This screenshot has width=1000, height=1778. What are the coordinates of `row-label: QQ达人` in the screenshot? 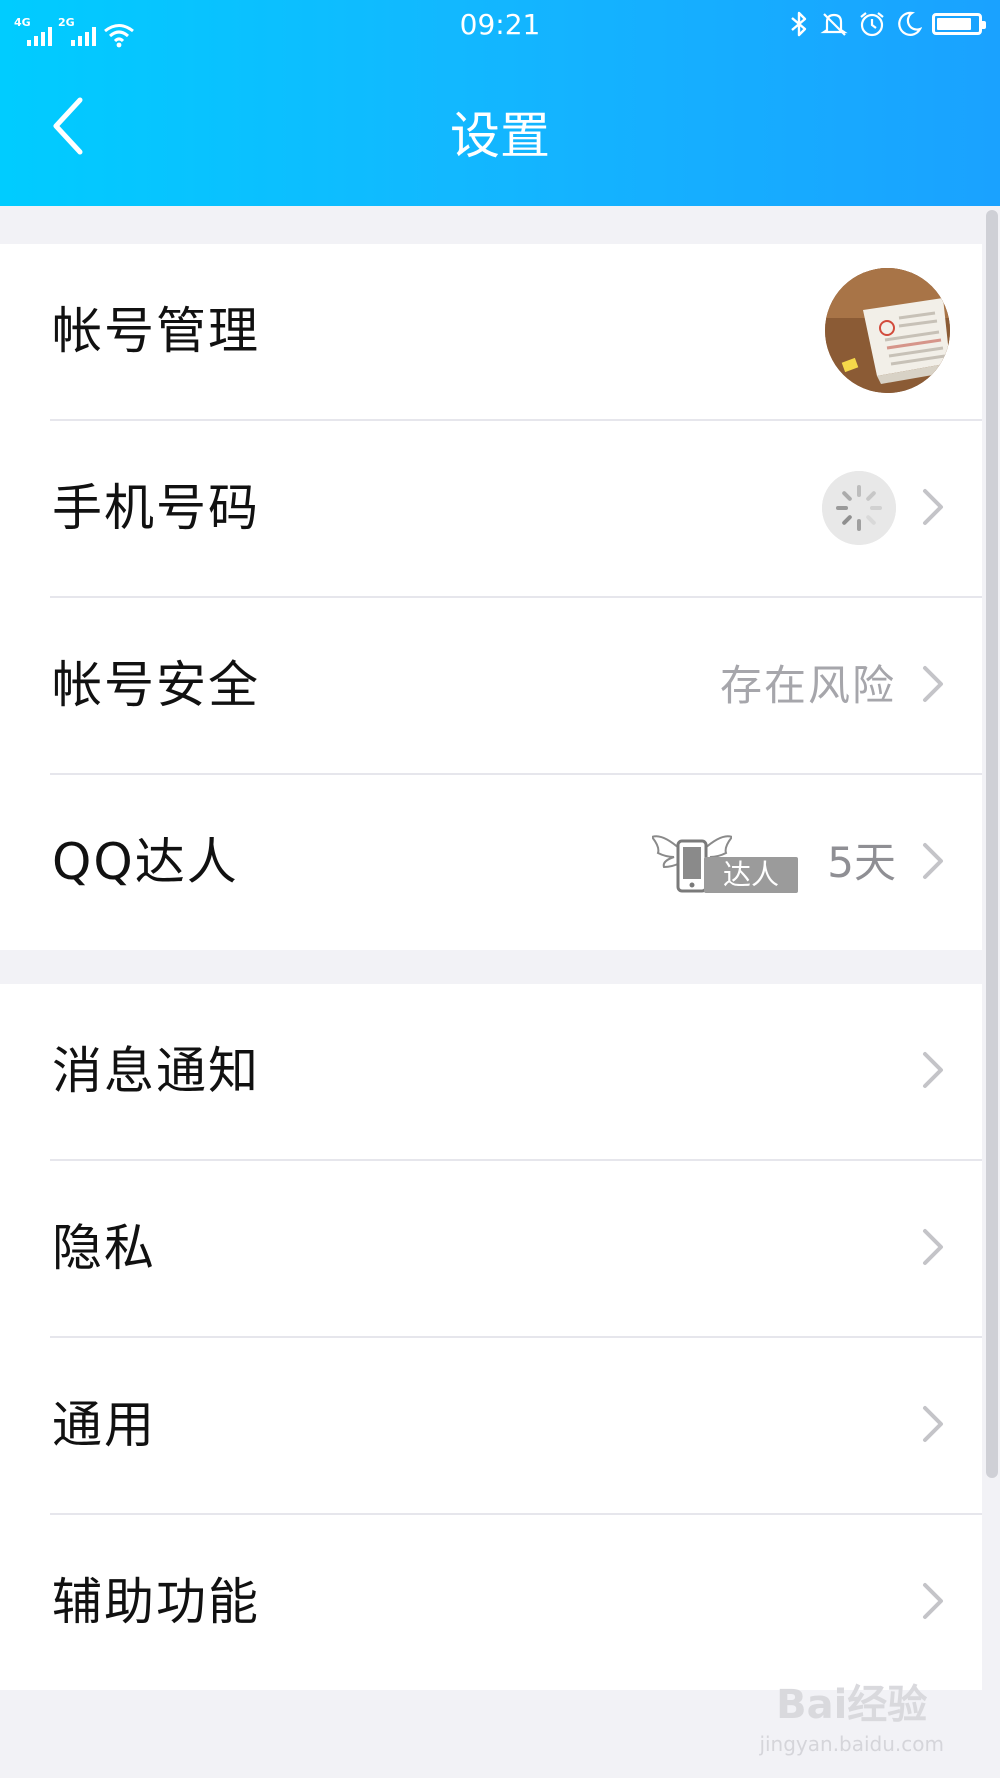 It's located at (145, 862).